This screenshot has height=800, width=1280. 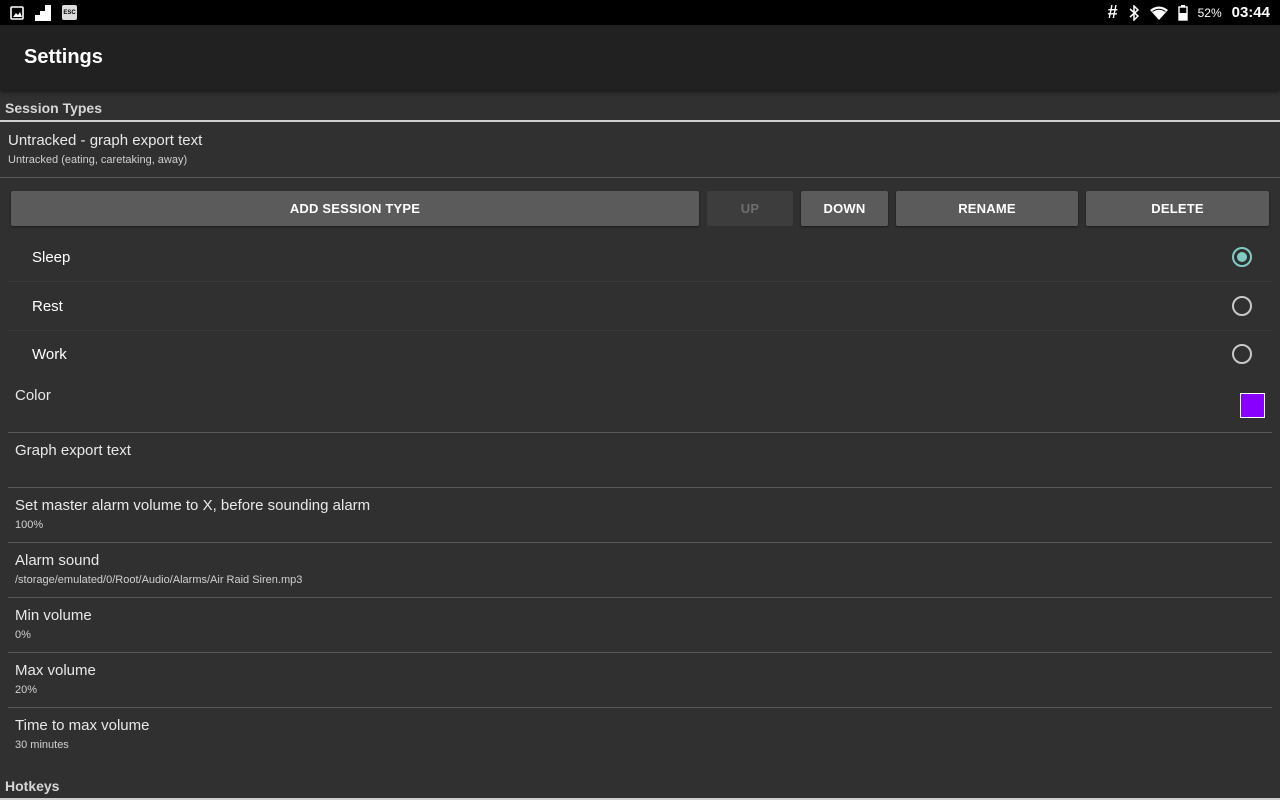 What do you see at coordinates (29, 525) in the screenshot?
I see `master-volume-summary: 100%` at bounding box center [29, 525].